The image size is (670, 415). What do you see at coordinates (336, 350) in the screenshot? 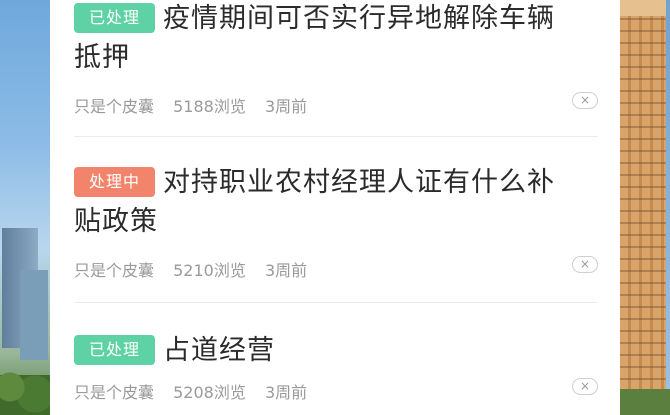
I see `item-title: 已处理 占道经营` at bounding box center [336, 350].